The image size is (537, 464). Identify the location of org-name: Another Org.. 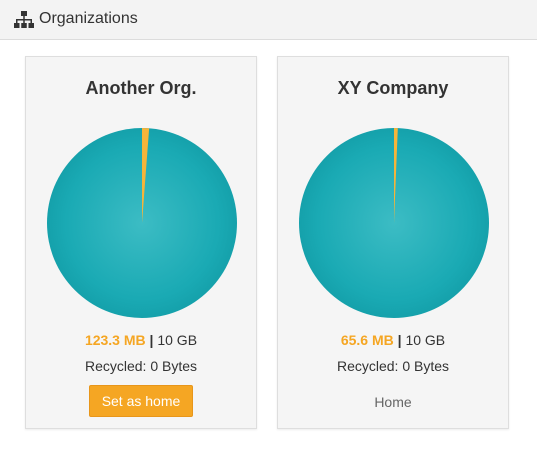
(141, 88).